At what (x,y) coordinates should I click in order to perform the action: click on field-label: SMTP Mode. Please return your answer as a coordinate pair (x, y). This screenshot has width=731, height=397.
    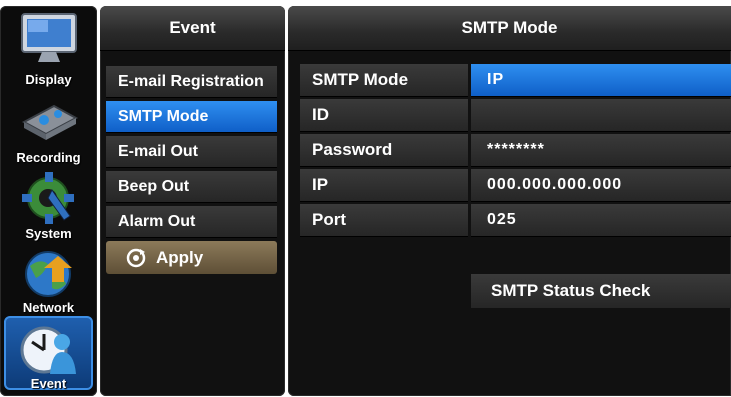
    Looking at the image, I should click on (384, 80).